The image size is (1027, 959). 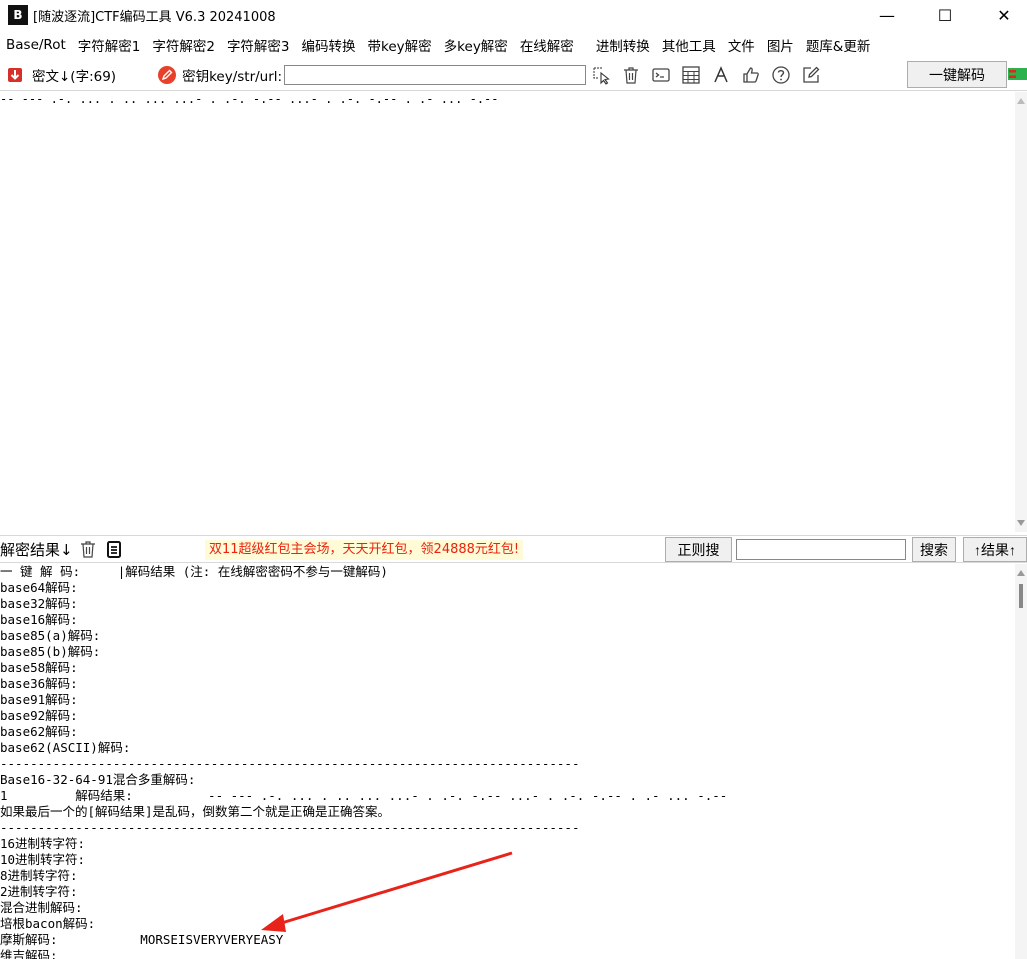 I want to click on result-title: 解密结果↓, so click(x=36, y=549).